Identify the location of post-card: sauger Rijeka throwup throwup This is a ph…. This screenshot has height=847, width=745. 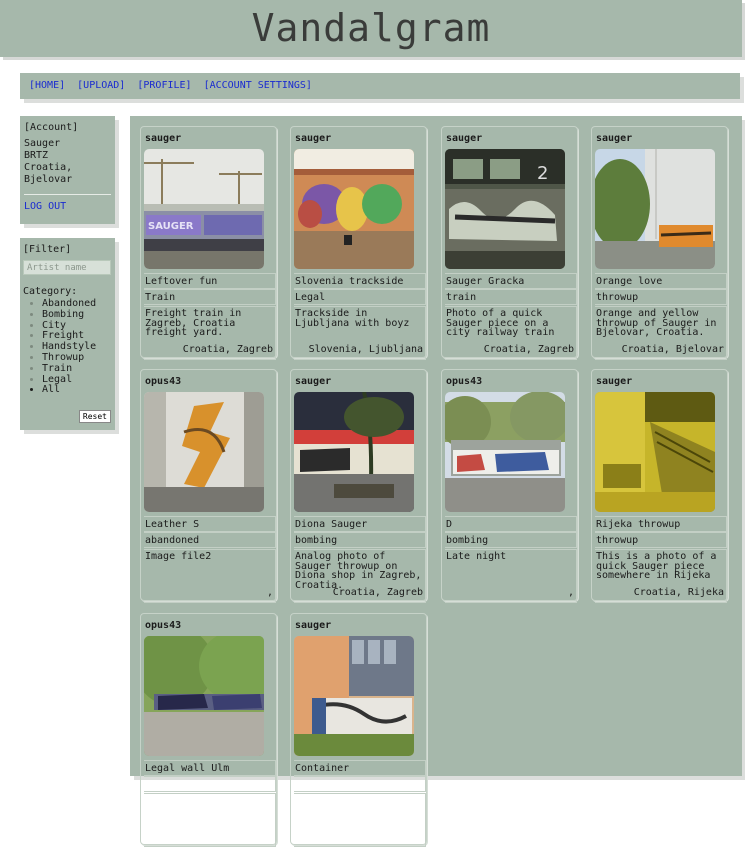
(659, 486).